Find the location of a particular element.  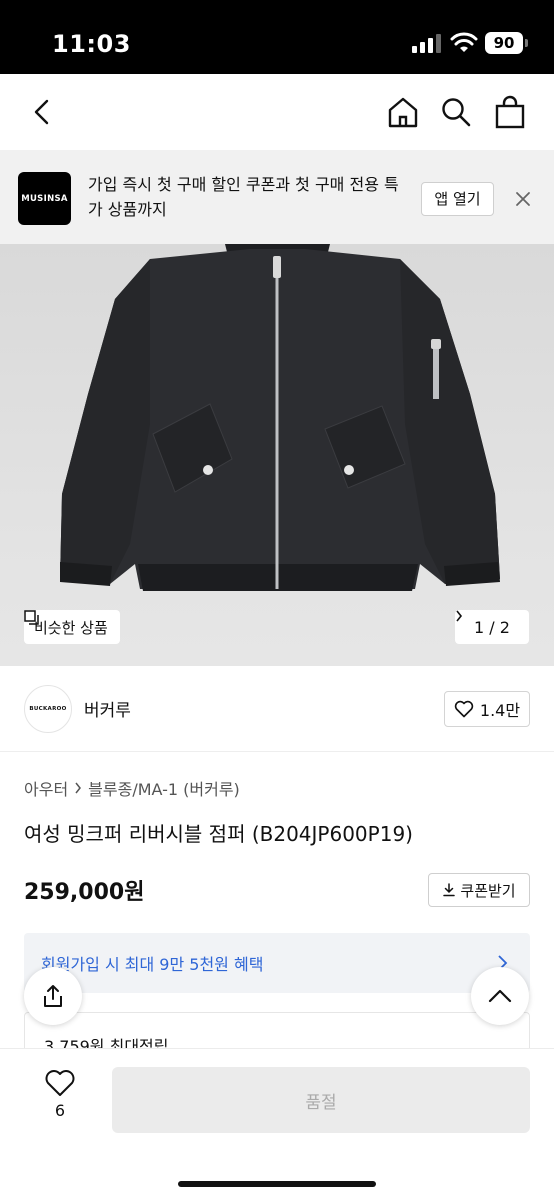

copy-icon is located at coordinates (31, 617).